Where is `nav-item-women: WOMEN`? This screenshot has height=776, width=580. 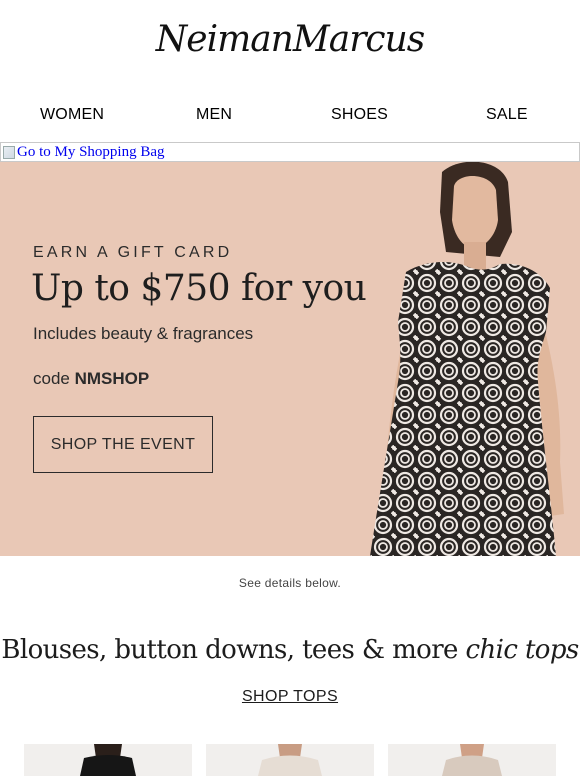 nav-item-women: WOMEN is located at coordinates (72, 115).